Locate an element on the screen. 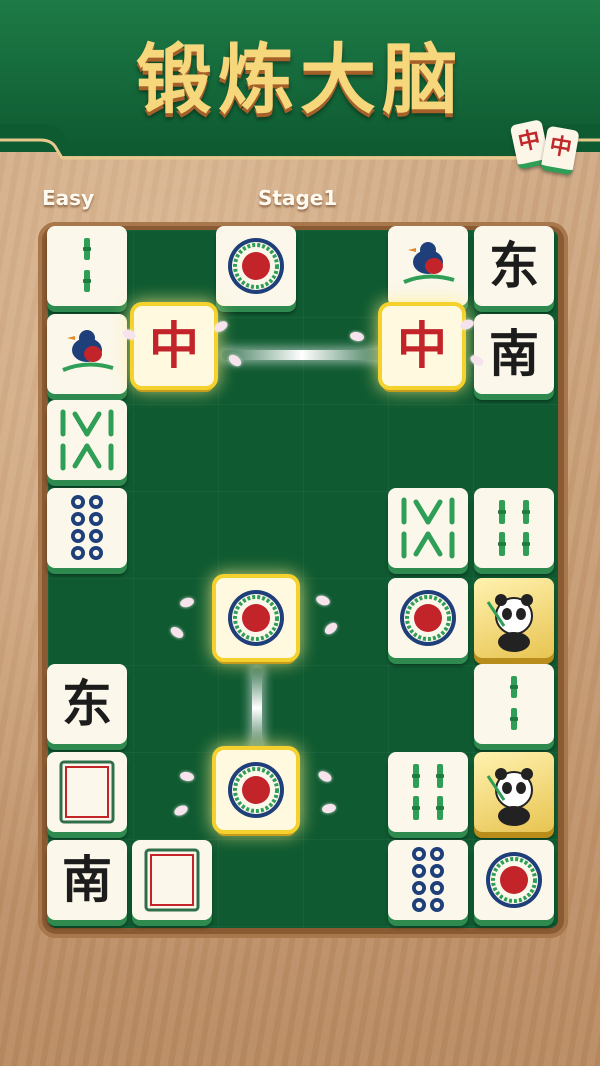 This screenshot has width=600, height=1066. decorative-tiles: 中 中 is located at coordinates (547, 146).